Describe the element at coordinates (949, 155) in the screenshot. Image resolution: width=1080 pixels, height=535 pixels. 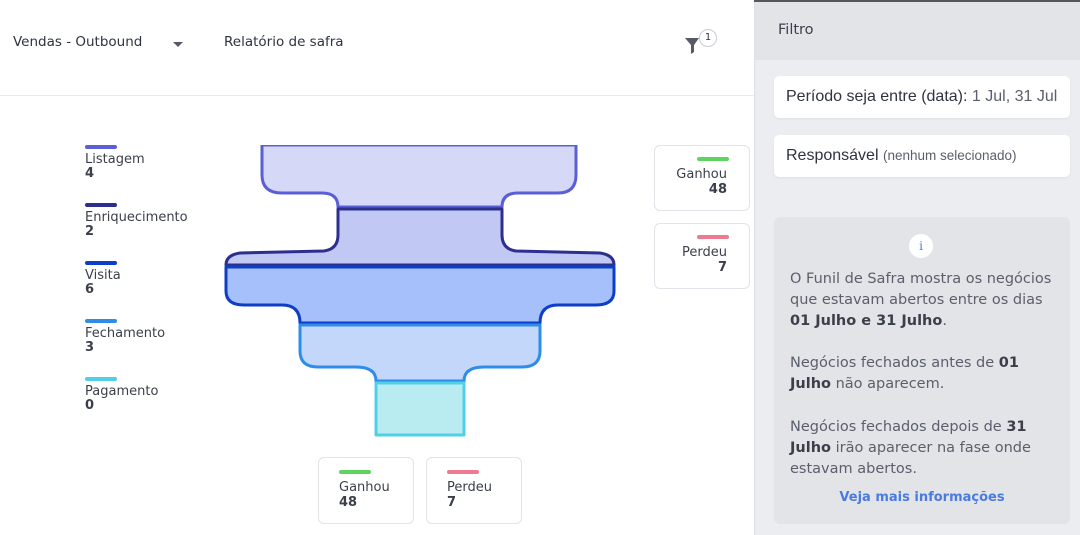
I see `filter-responsible-value: (nenhum selecionado)` at that location.